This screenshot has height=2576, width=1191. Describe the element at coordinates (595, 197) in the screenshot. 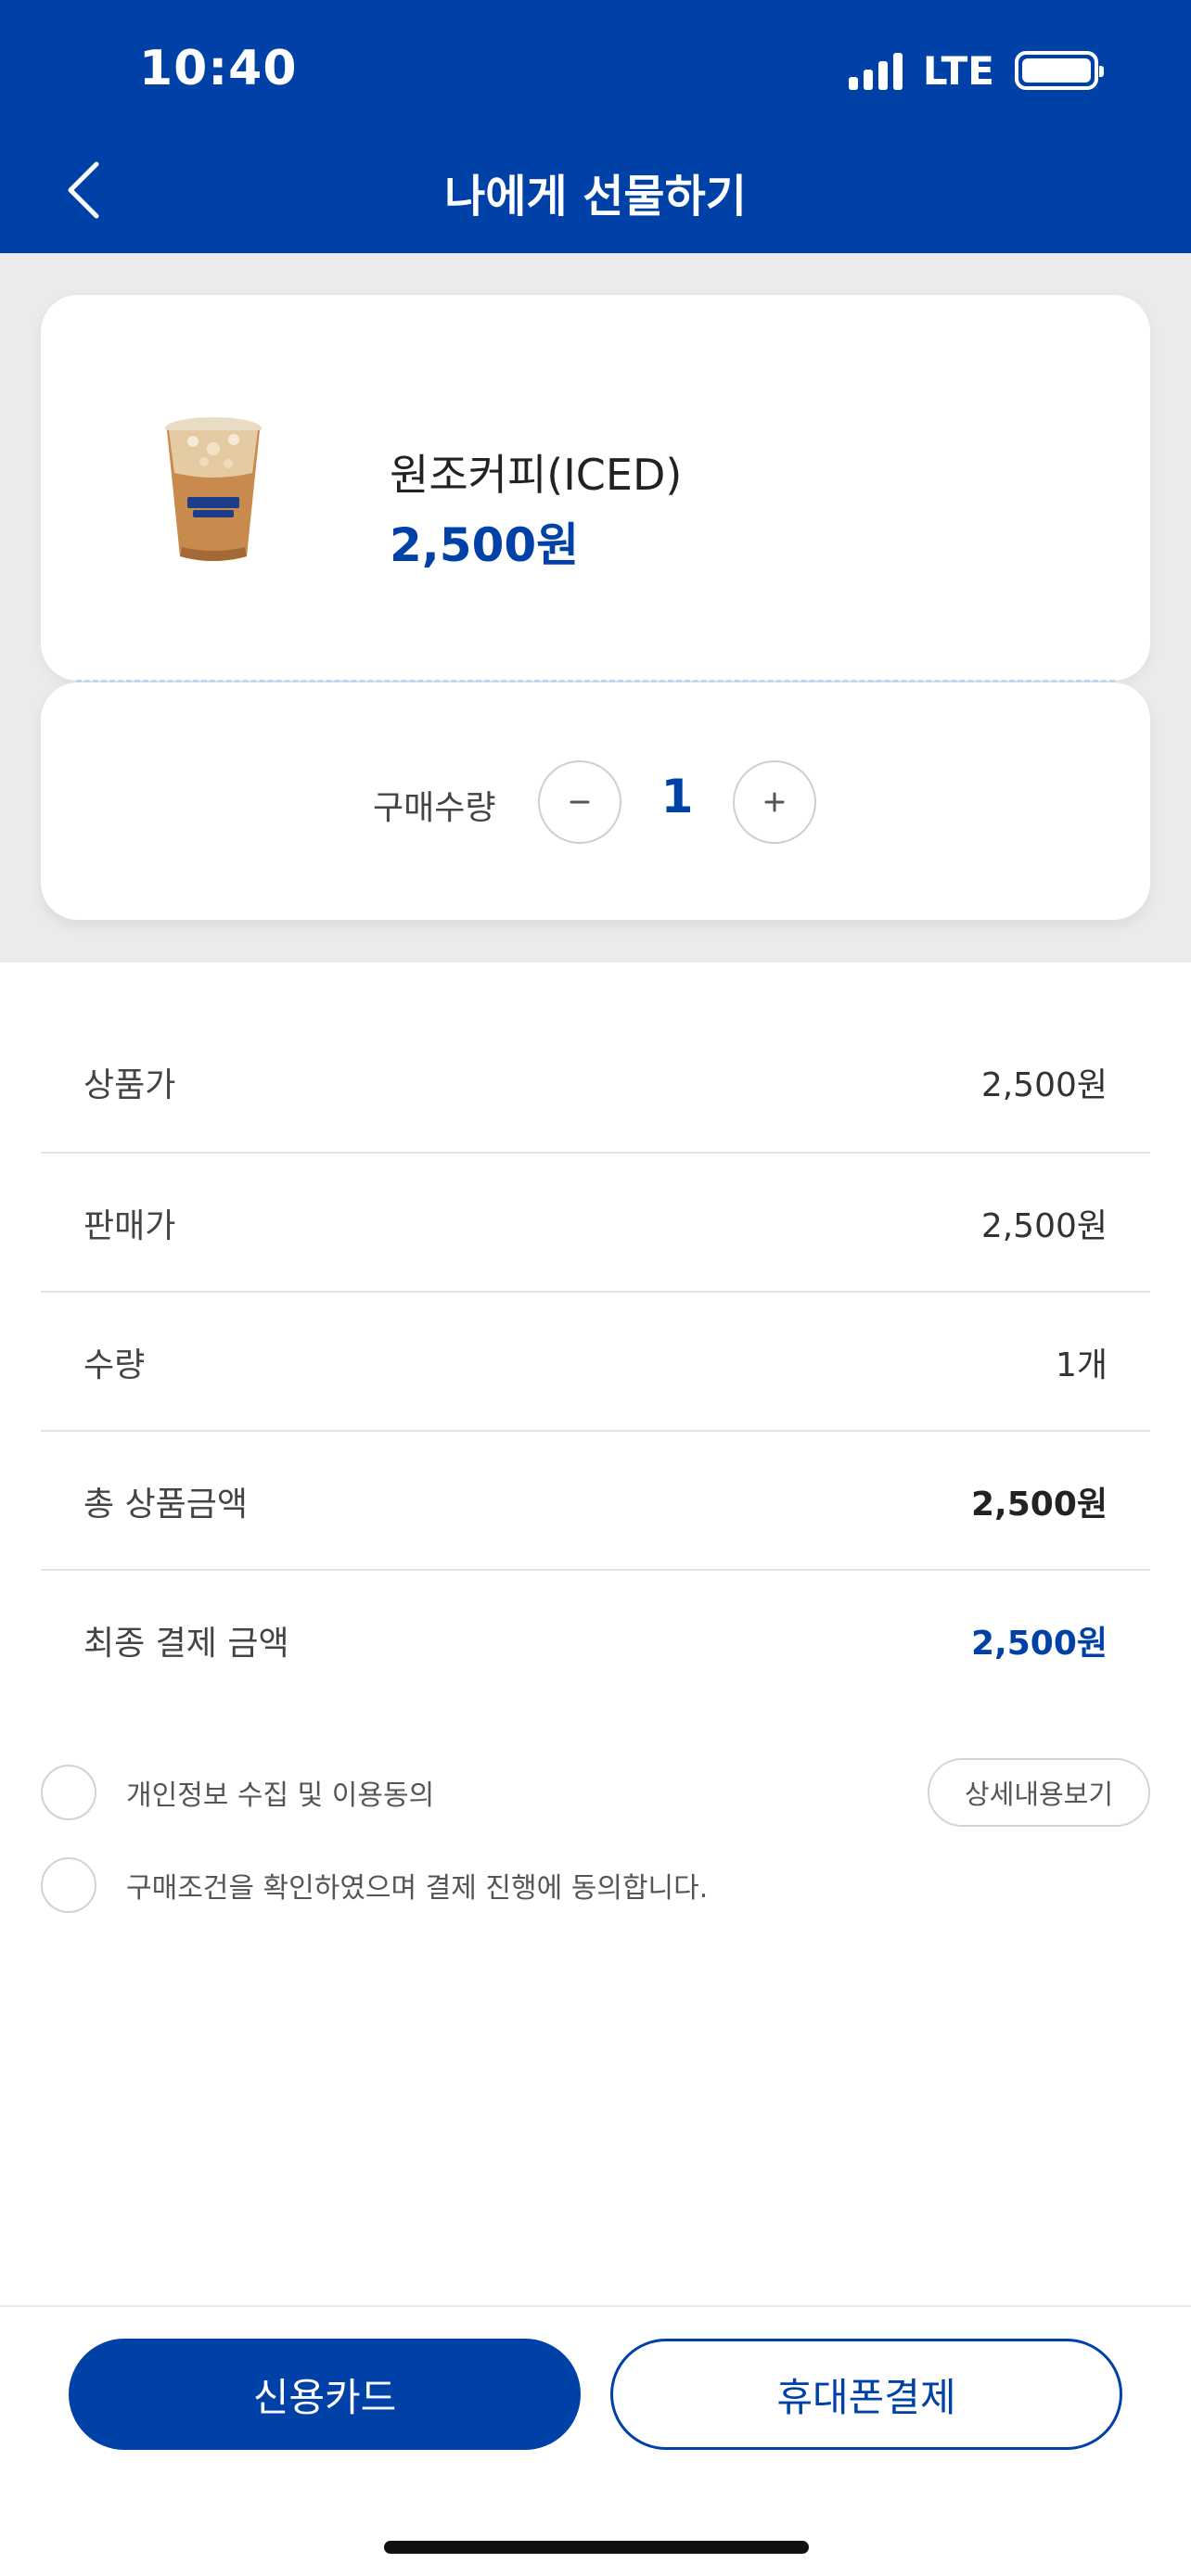

I see `page-title: 나에게 선물하기` at that location.